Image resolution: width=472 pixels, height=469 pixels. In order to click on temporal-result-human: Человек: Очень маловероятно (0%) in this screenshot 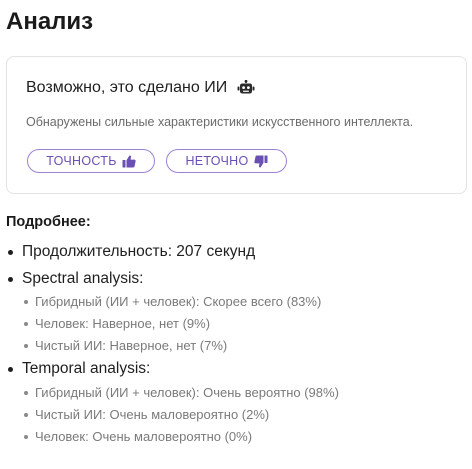, I will do `click(138, 436)`.